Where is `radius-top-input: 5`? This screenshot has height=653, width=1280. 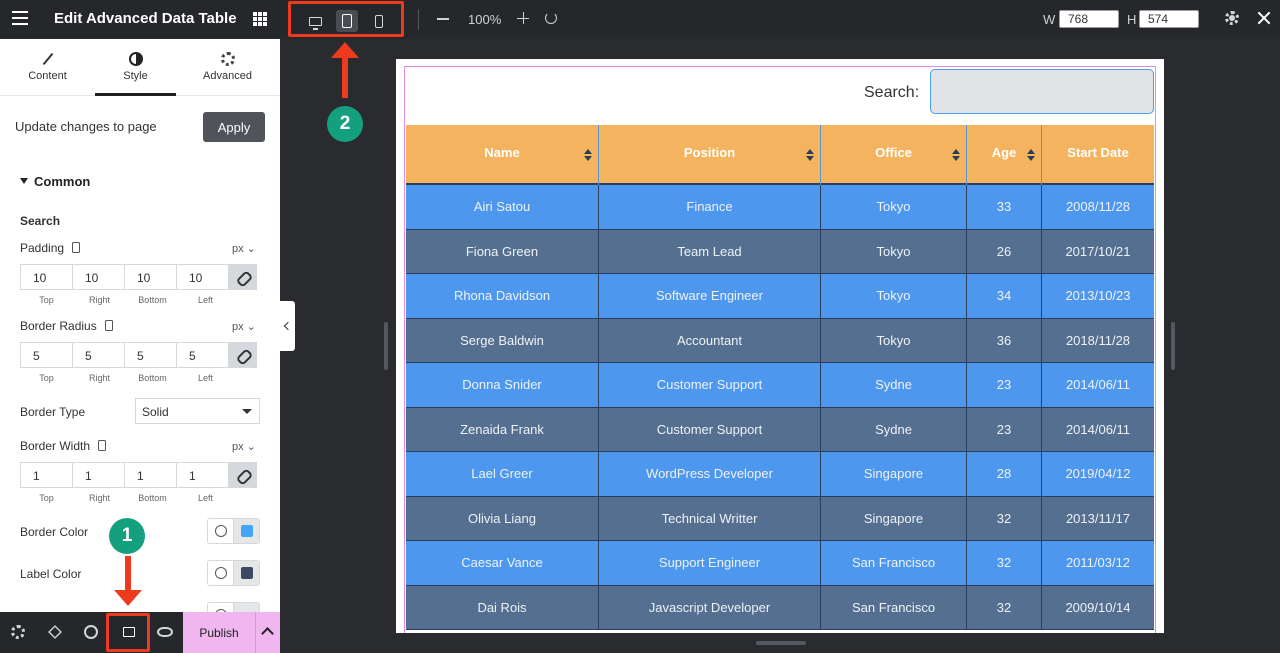 radius-top-input: 5 is located at coordinates (46, 355).